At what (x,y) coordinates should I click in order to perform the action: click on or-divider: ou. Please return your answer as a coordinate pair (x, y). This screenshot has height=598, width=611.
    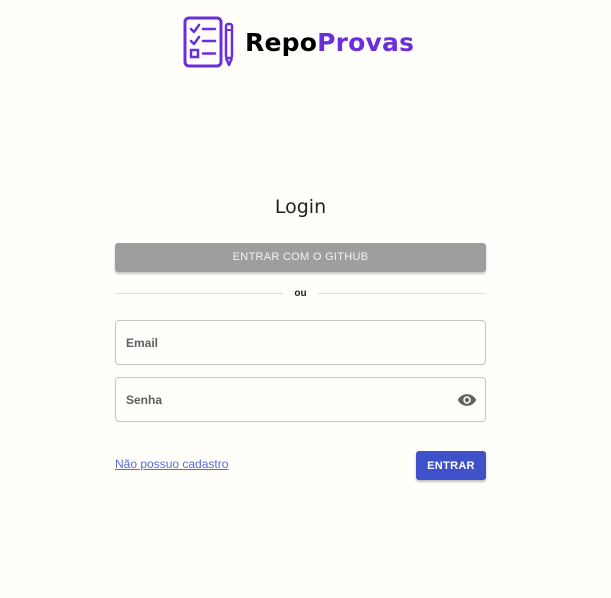
    Looking at the image, I should click on (300, 293).